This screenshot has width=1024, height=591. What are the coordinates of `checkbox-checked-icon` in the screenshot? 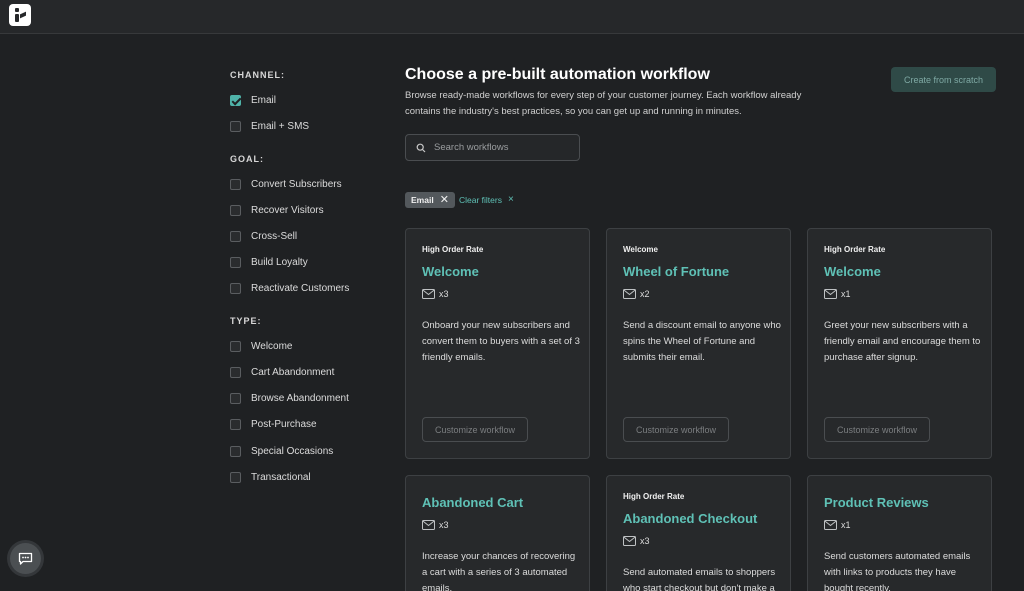 It's located at (235, 100).